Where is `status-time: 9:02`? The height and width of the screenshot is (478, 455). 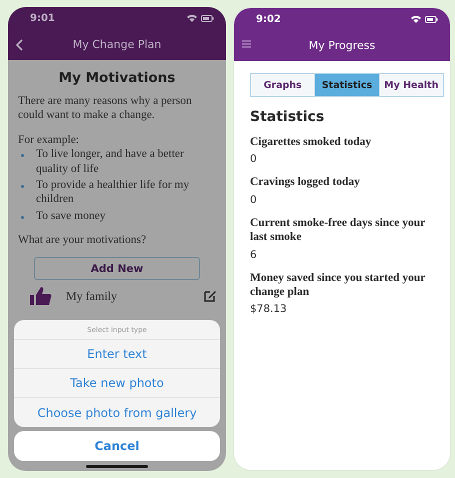 status-time: 9:02 is located at coordinates (268, 19).